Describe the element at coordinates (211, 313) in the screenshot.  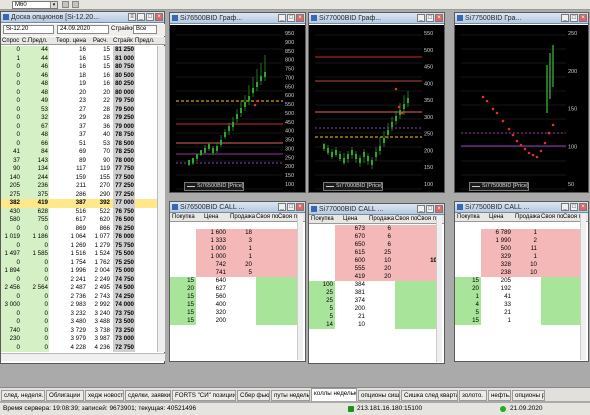
I see `bid-price: 320` at that location.